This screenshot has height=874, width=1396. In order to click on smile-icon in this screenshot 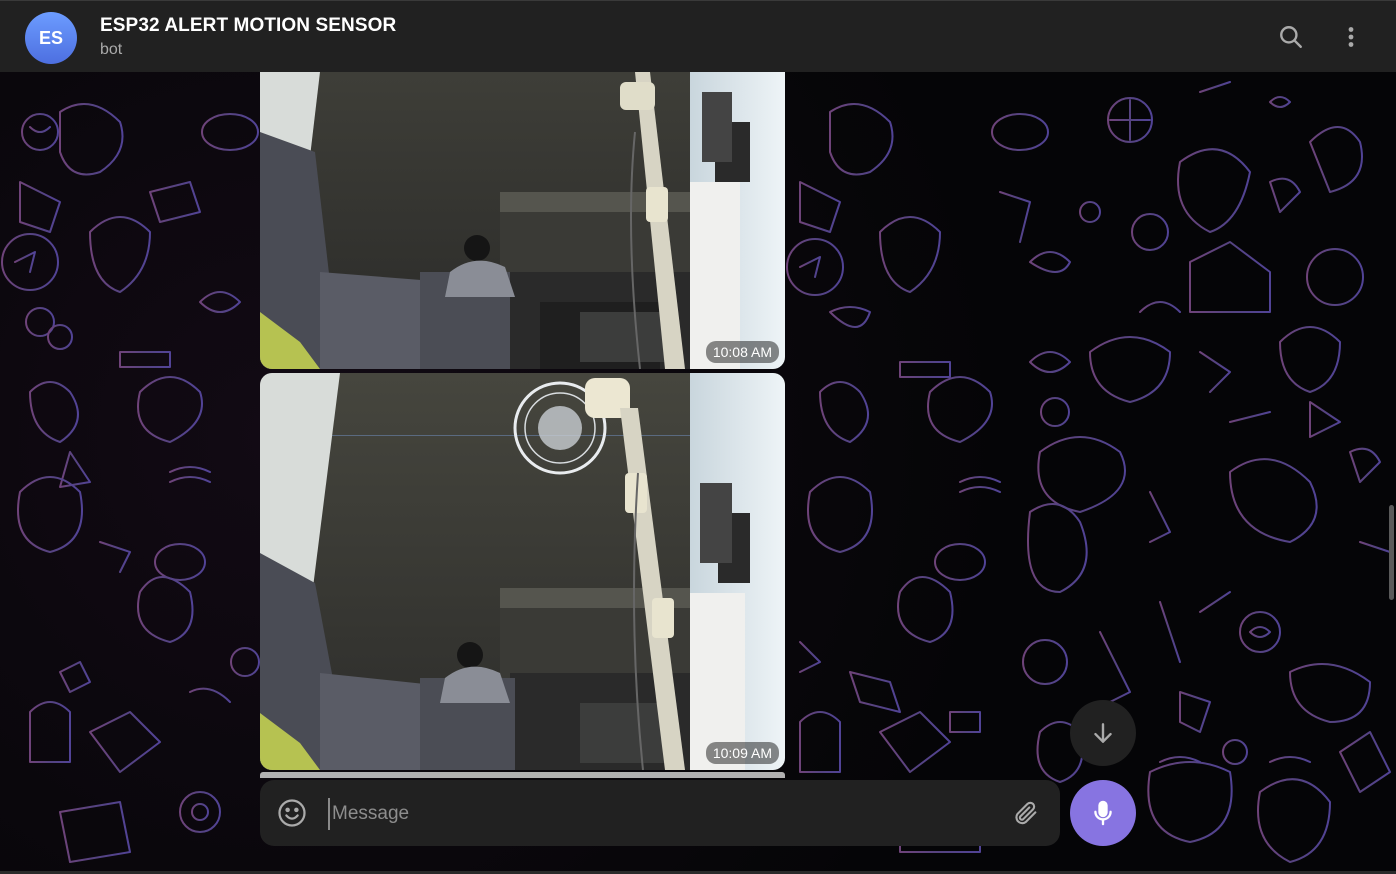, I will do `click(292, 813)`.